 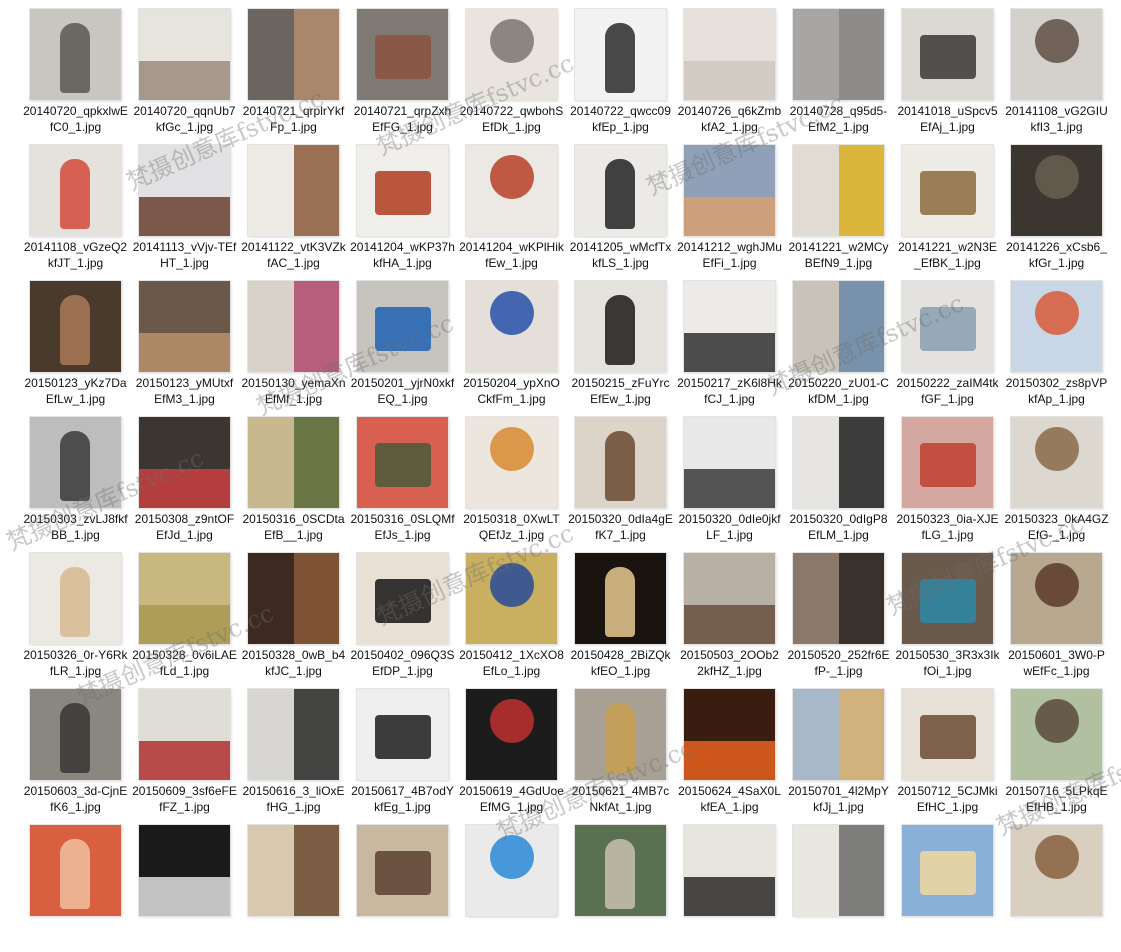 I want to click on file-name: 20141226_xCsb6_kfGr_1.jpg, so click(x=1056, y=255).